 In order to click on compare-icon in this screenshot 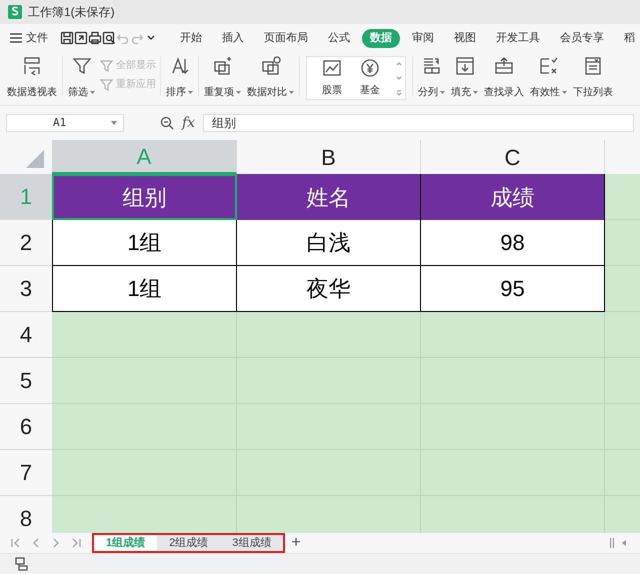, I will do `click(270, 66)`.